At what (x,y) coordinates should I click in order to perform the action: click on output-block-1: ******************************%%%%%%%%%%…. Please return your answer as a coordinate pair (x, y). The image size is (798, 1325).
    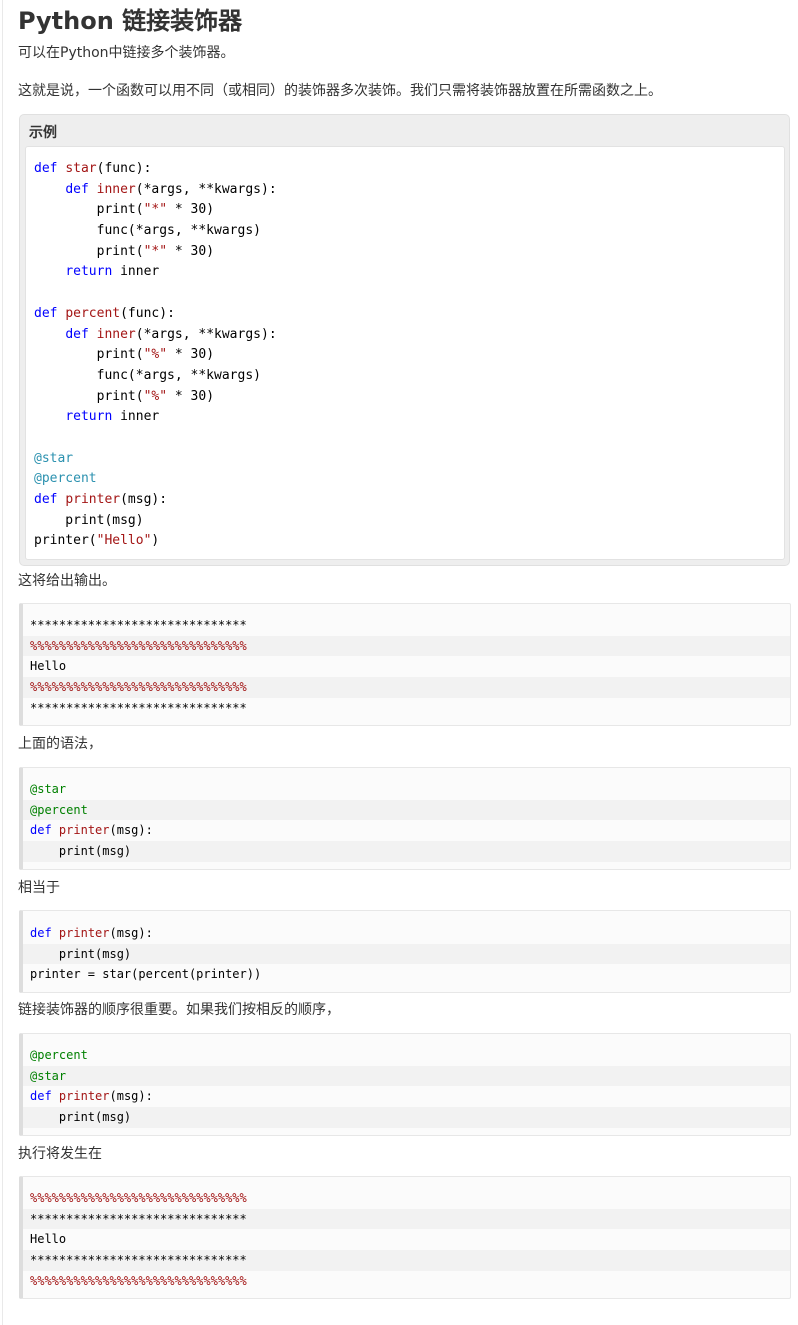
    Looking at the image, I should click on (405, 664).